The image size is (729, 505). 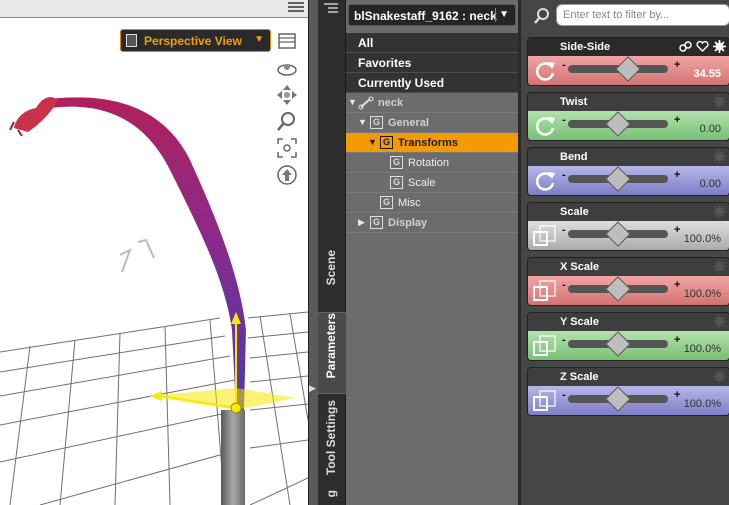 I want to click on param-x-scale: X Scale - +100.0%, so click(x=628, y=281).